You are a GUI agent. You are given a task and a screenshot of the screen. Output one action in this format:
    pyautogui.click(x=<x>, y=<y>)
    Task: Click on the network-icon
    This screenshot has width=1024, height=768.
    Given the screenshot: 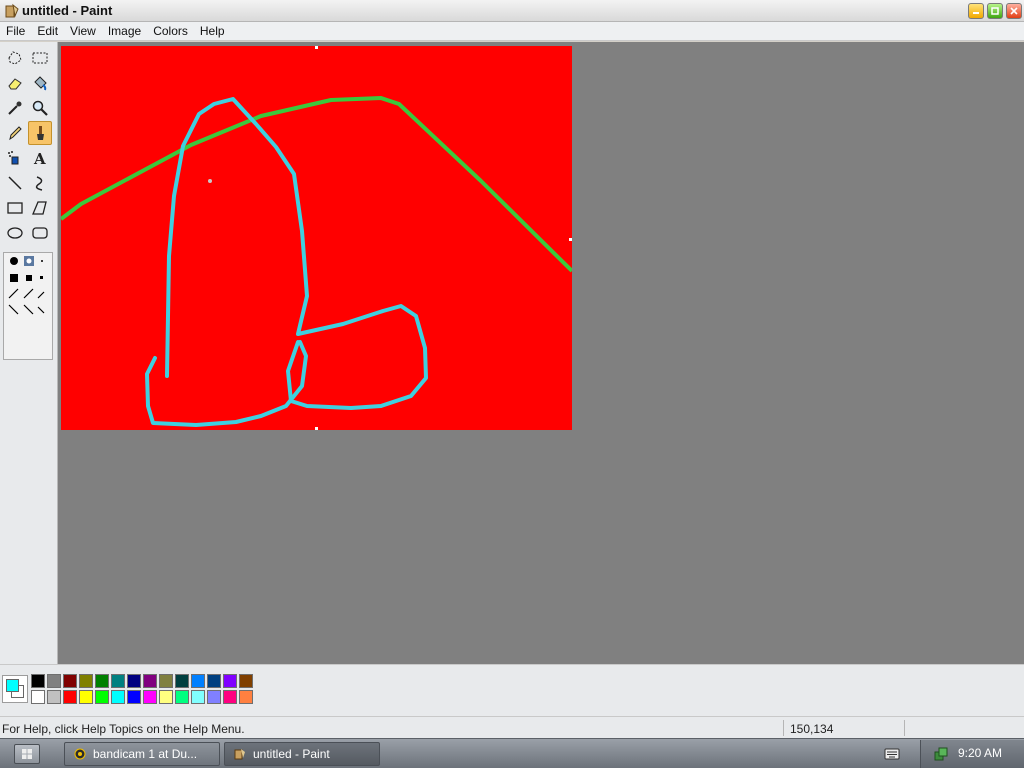 What is the action you would take?
    pyautogui.click(x=941, y=754)
    